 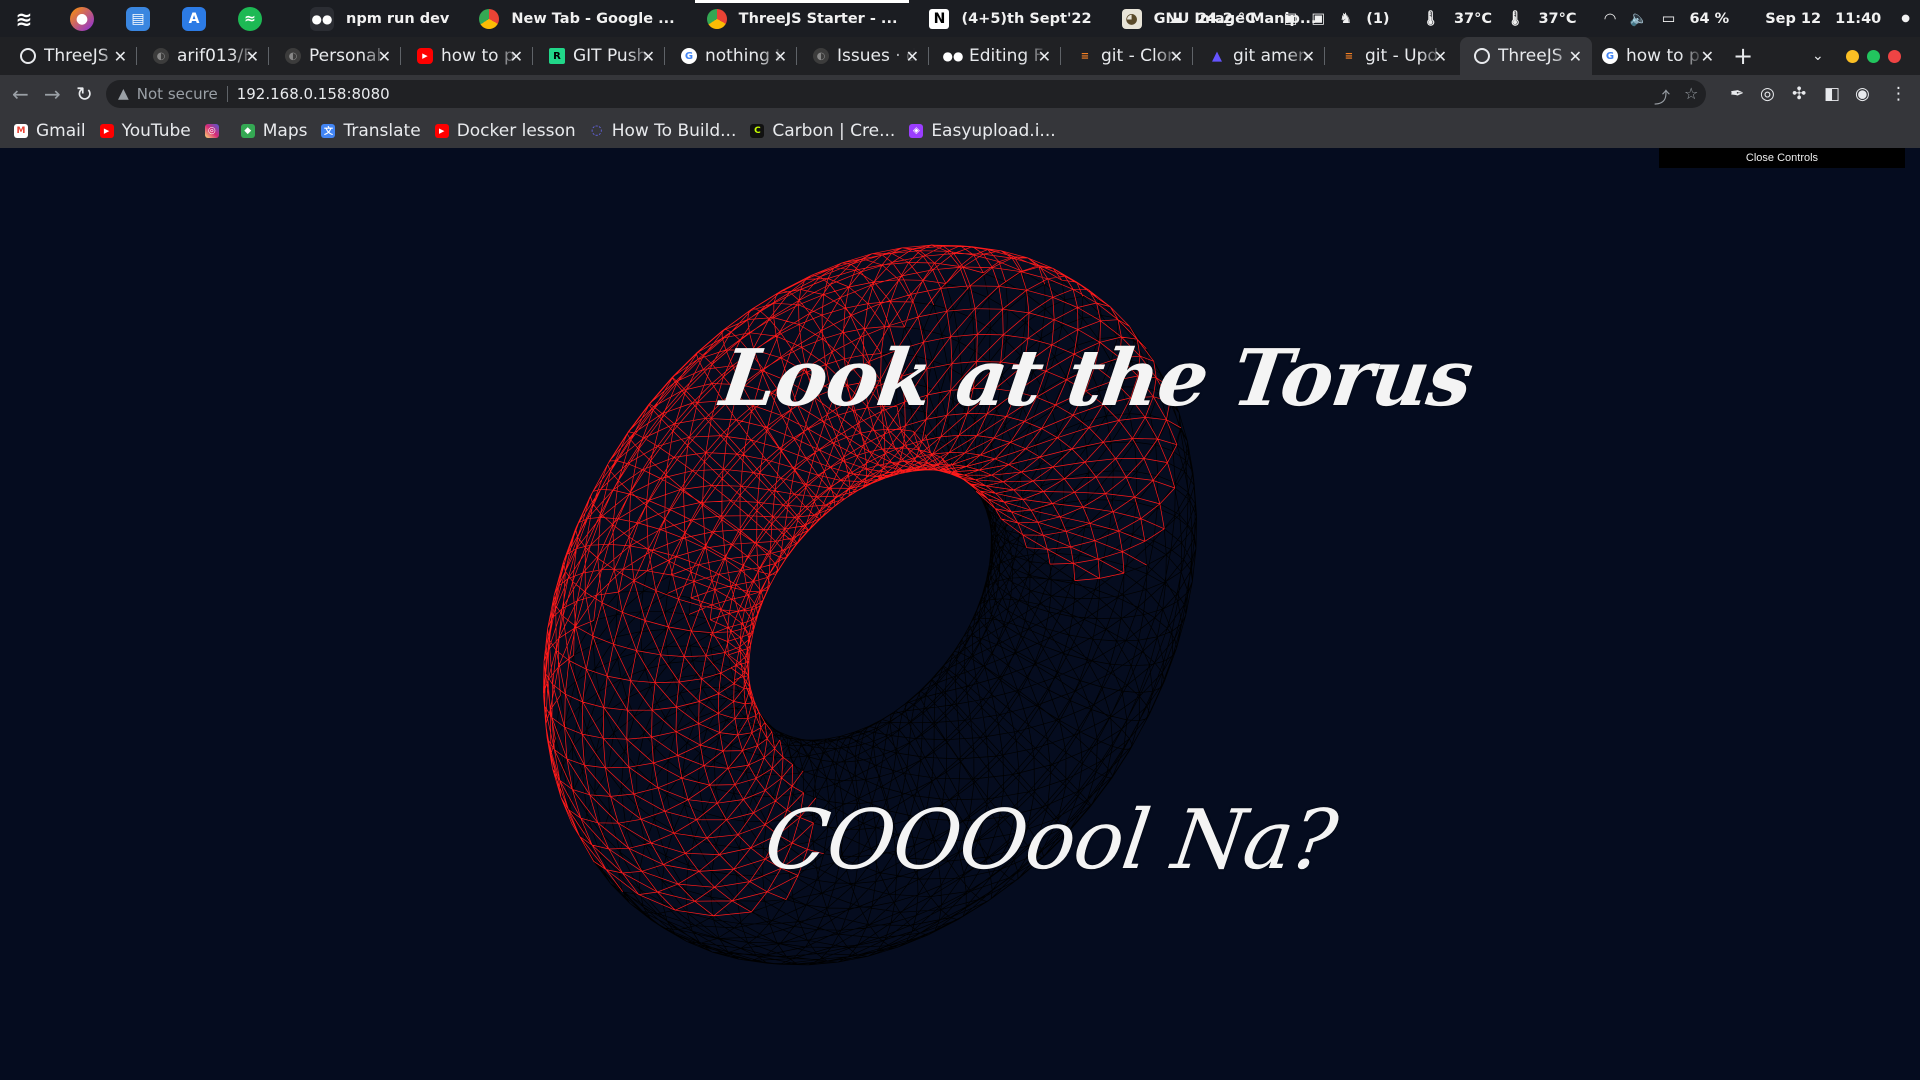 I want to click on dock-firefox: ●, so click(x=88, y=18).